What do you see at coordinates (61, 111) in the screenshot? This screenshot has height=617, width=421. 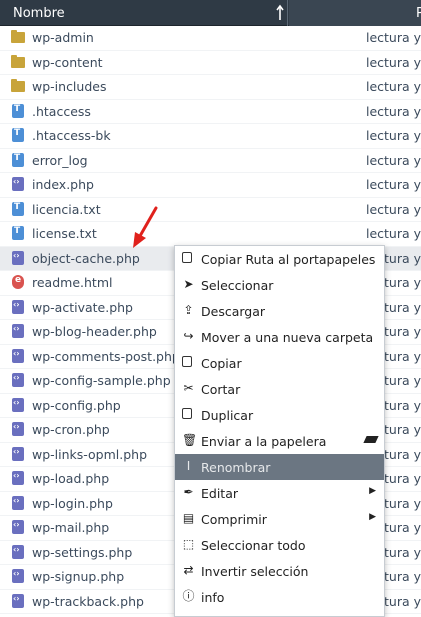 I see `file-name: .htaccess` at bounding box center [61, 111].